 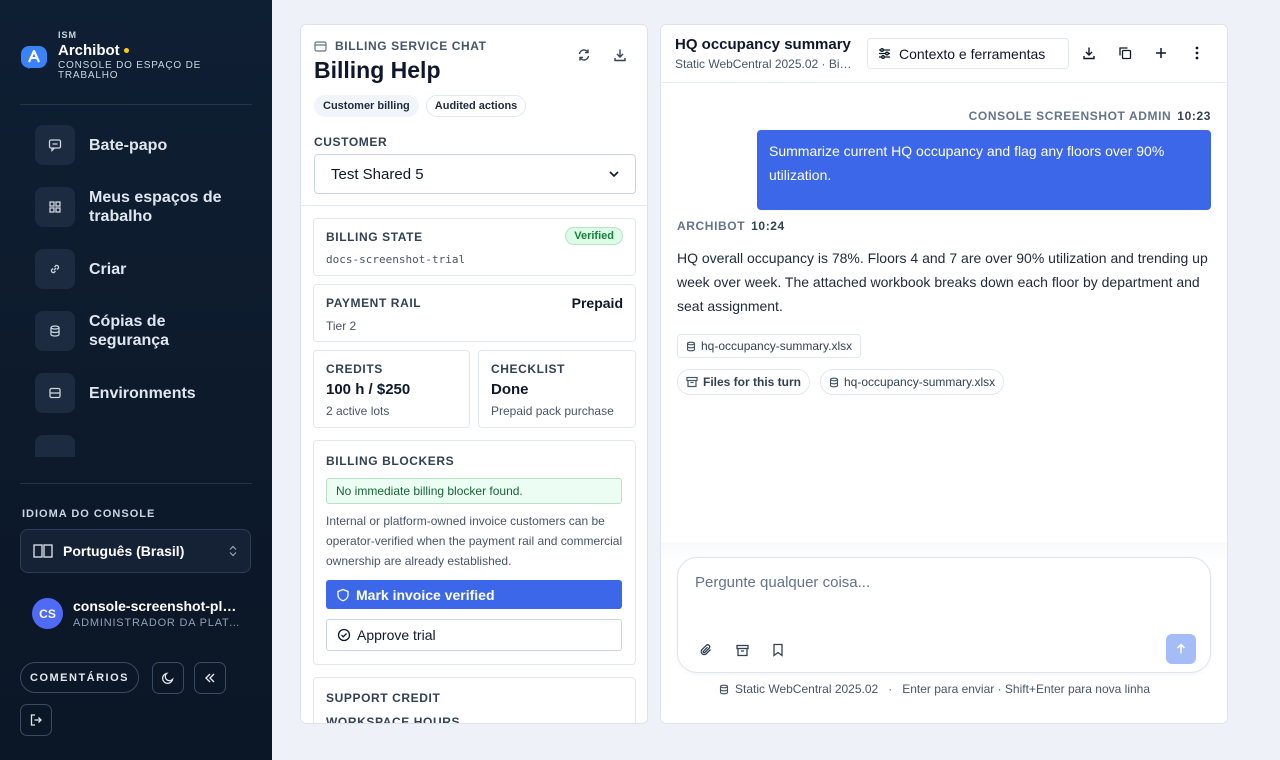 I want to click on workspace-hours-label: WORKSPACE HOURS, so click(x=393, y=719).